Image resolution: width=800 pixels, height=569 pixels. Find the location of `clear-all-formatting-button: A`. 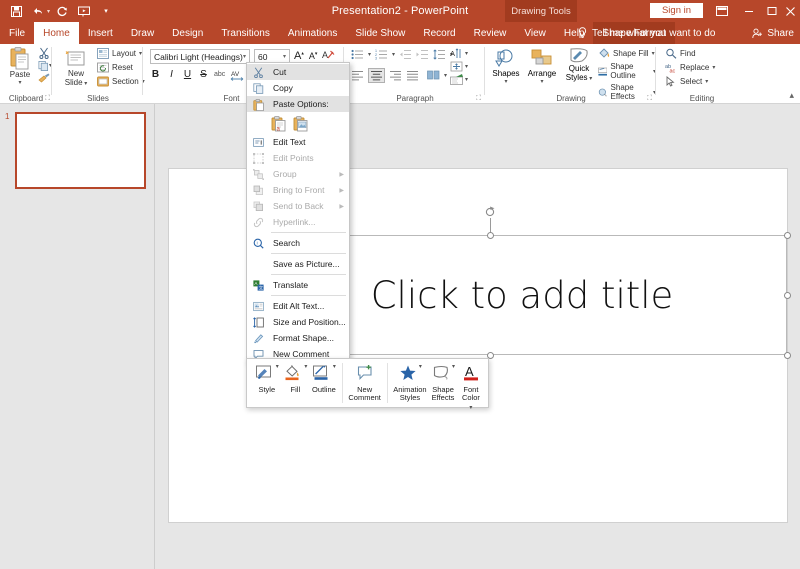

clear-all-formatting-button: A is located at coordinates (328, 55).